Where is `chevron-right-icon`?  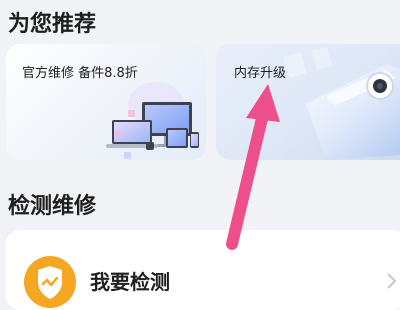 chevron-right-icon is located at coordinates (392, 281).